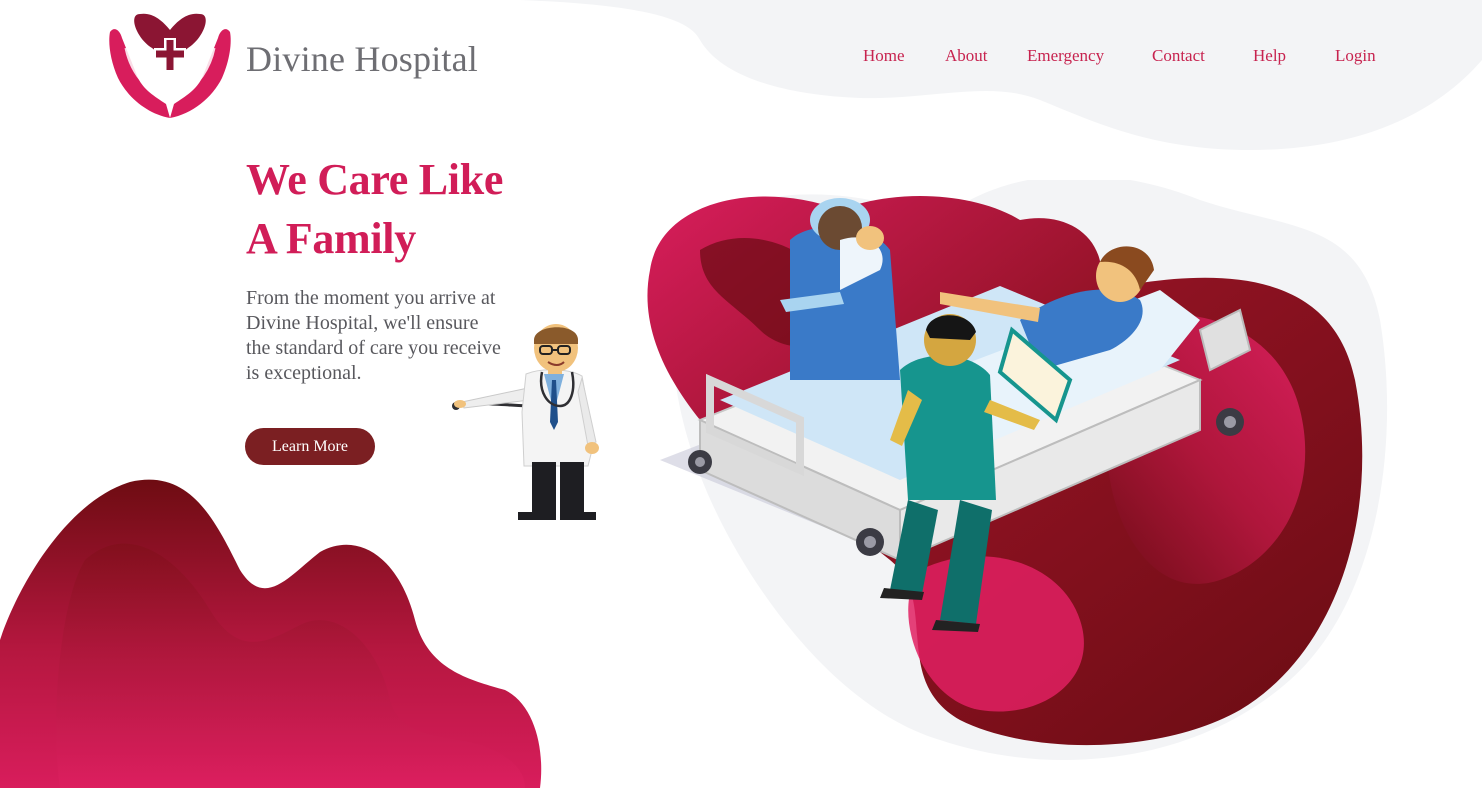 The image size is (1482, 788). Describe the element at coordinates (375, 179) in the screenshot. I see `hero-title-line-1: We Care Like` at that location.